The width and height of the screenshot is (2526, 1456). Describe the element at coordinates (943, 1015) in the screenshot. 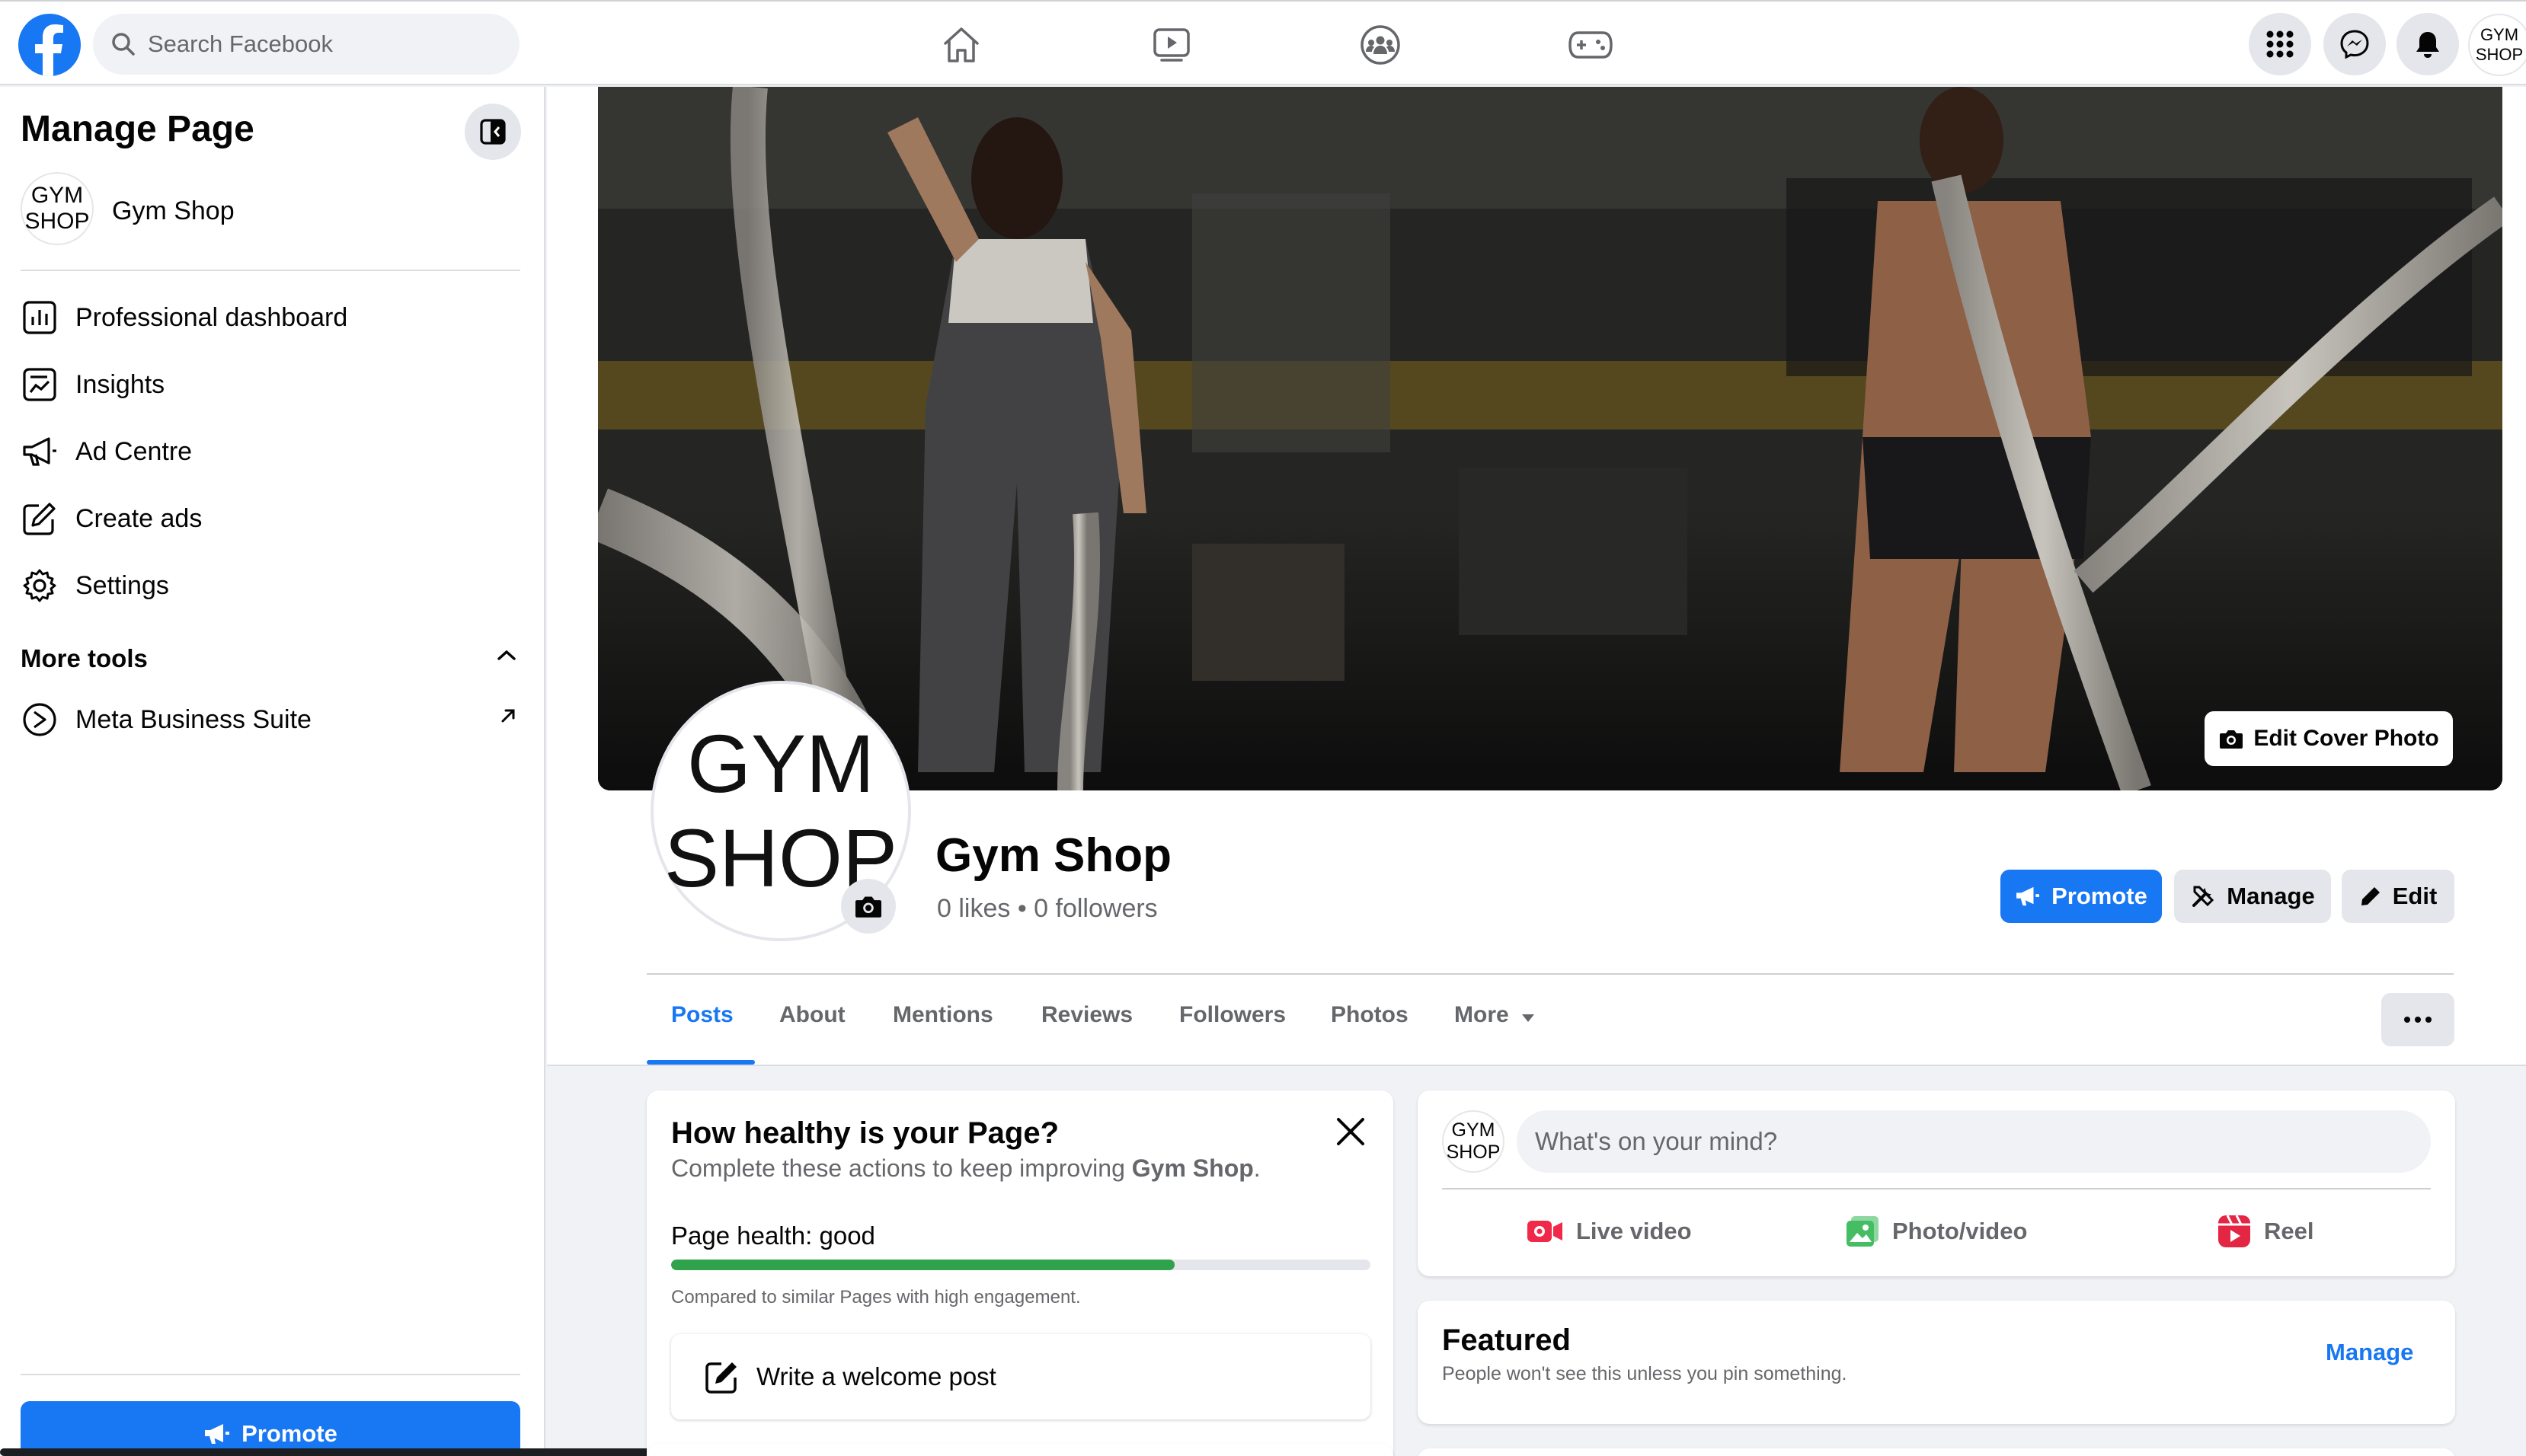

I see `tab-mentions: Mentions` at that location.